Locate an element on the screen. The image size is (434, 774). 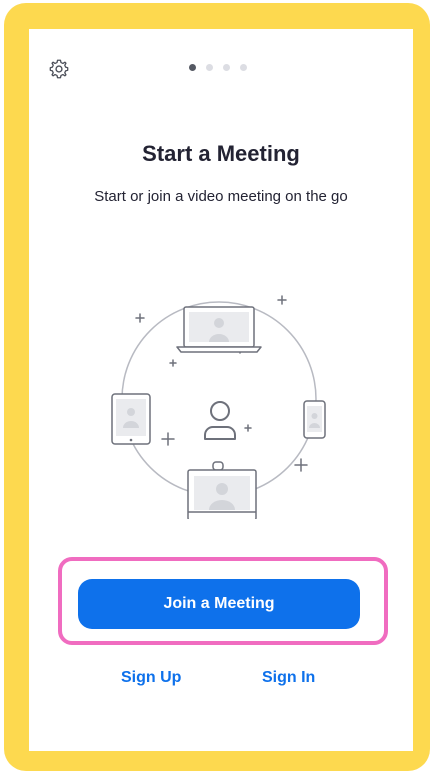
page-title: Start a Meeting is located at coordinates (221, 153).